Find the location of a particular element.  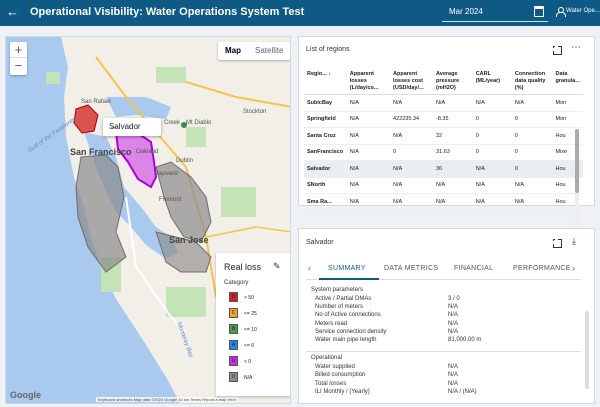

zoom-out-button: − is located at coordinates (18, 66).